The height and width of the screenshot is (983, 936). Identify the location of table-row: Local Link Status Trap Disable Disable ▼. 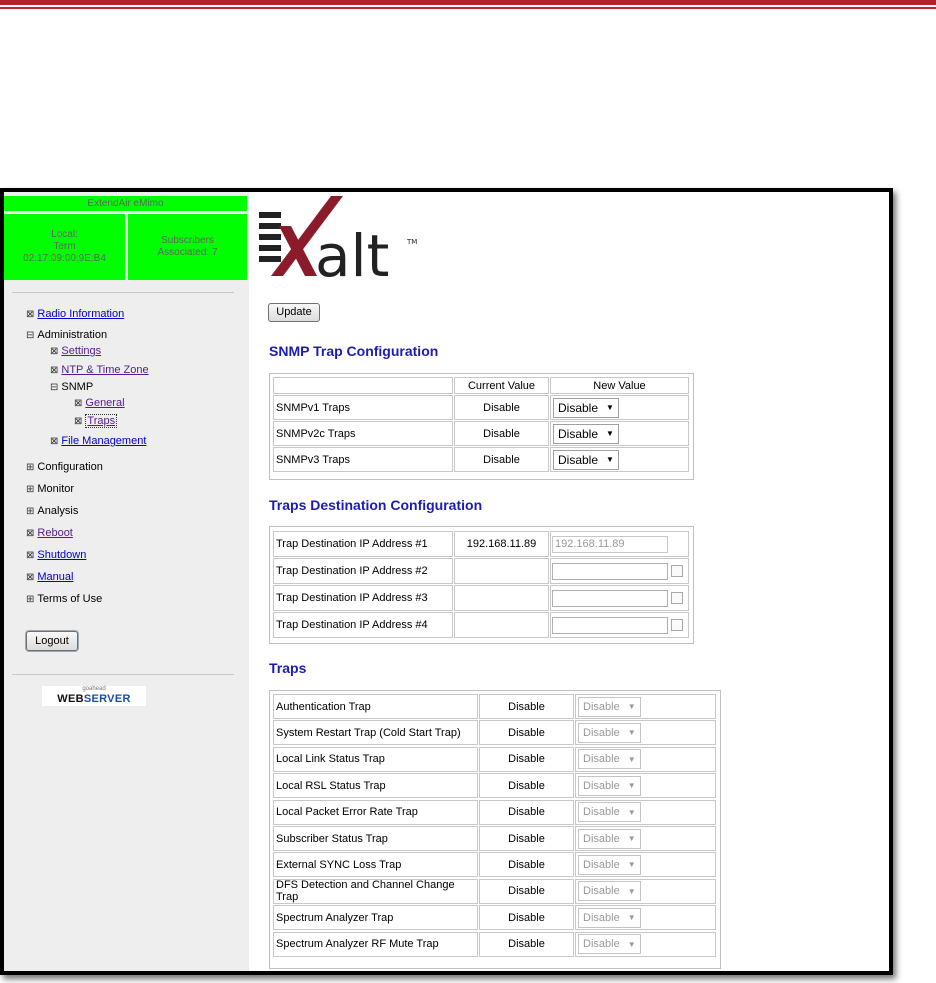
(495, 759).